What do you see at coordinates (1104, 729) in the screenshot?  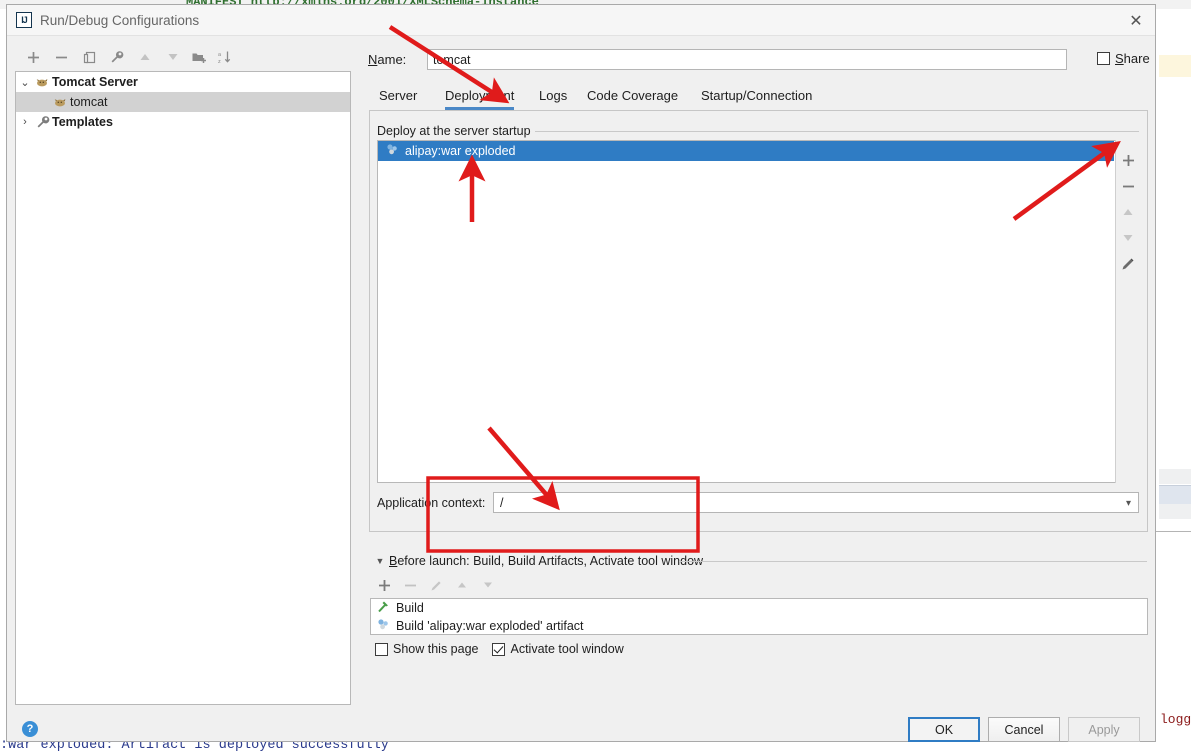 I see `apply-button: Apply` at bounding box center [1104, 729].